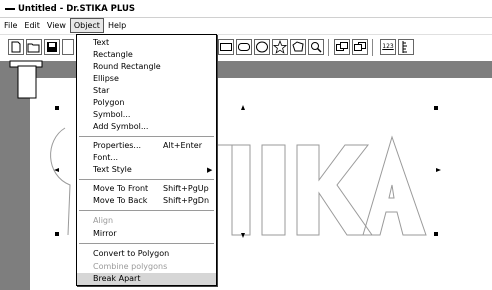  What do you see at coordinates (120, 200) in the screenshot?
I see `menu-item-label: Move To Back` at bounding box center [120, 200].